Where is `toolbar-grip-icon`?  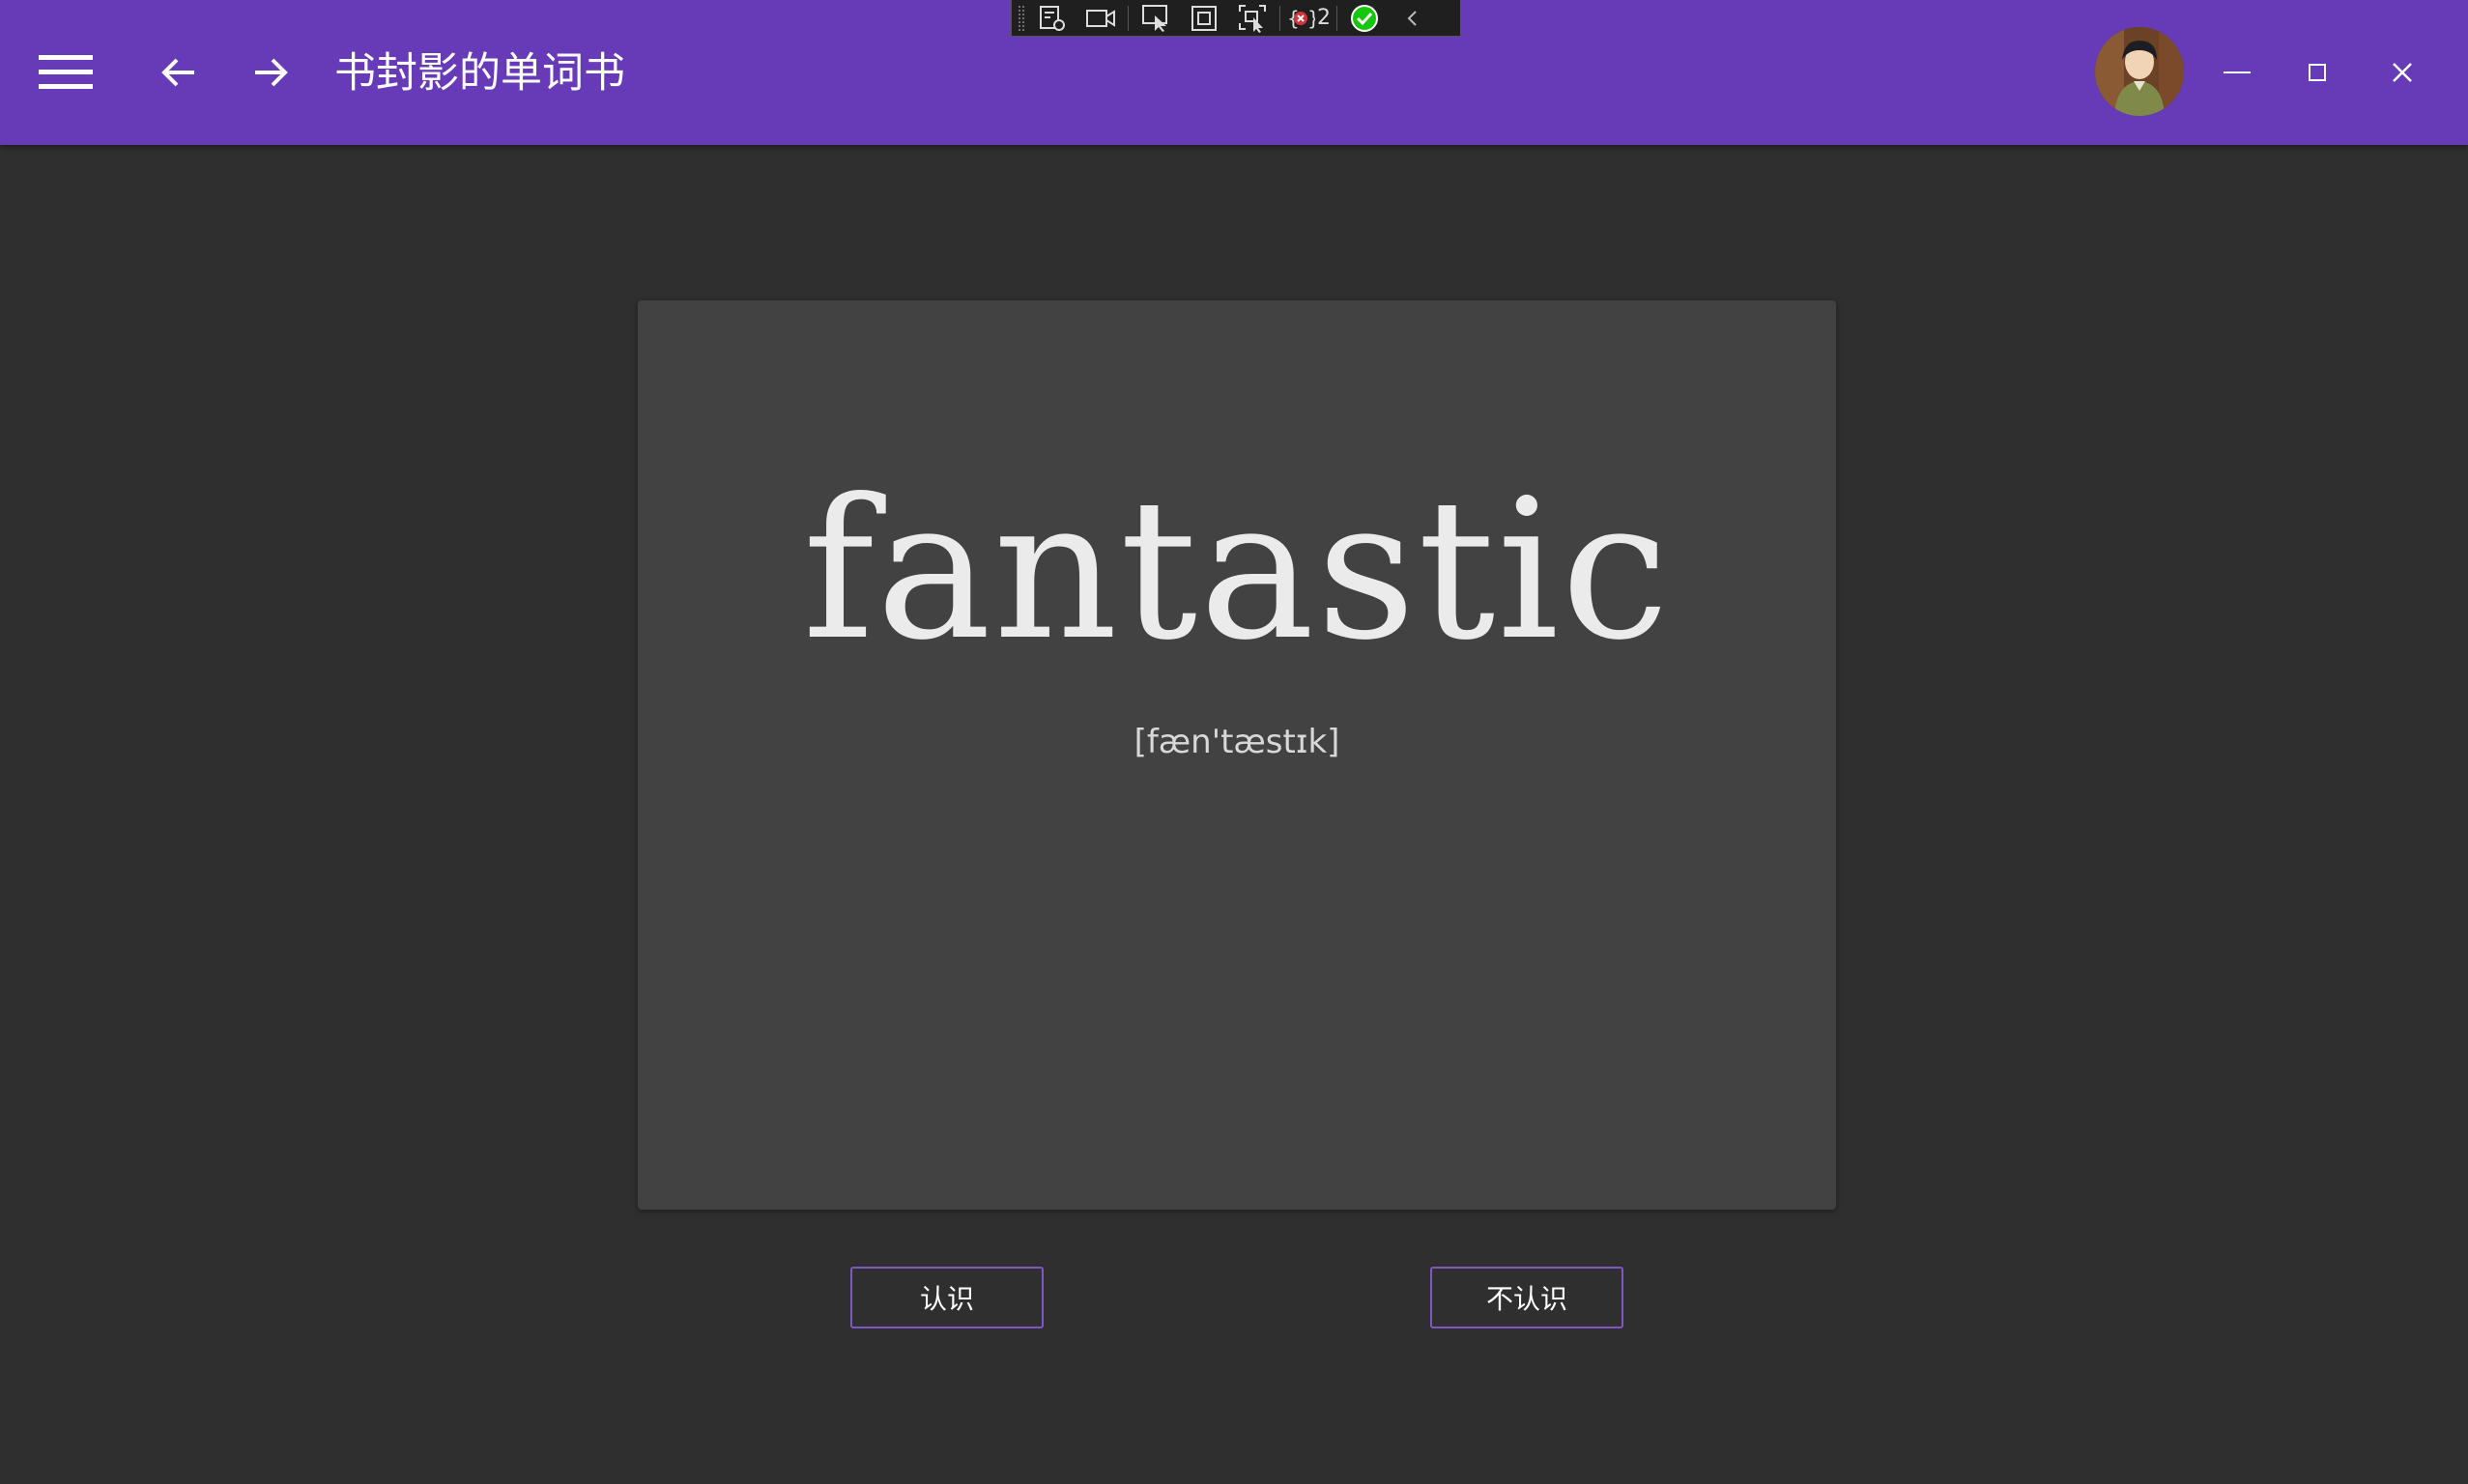 toolbar-grip-icon is located at coordinates (1021, 18).